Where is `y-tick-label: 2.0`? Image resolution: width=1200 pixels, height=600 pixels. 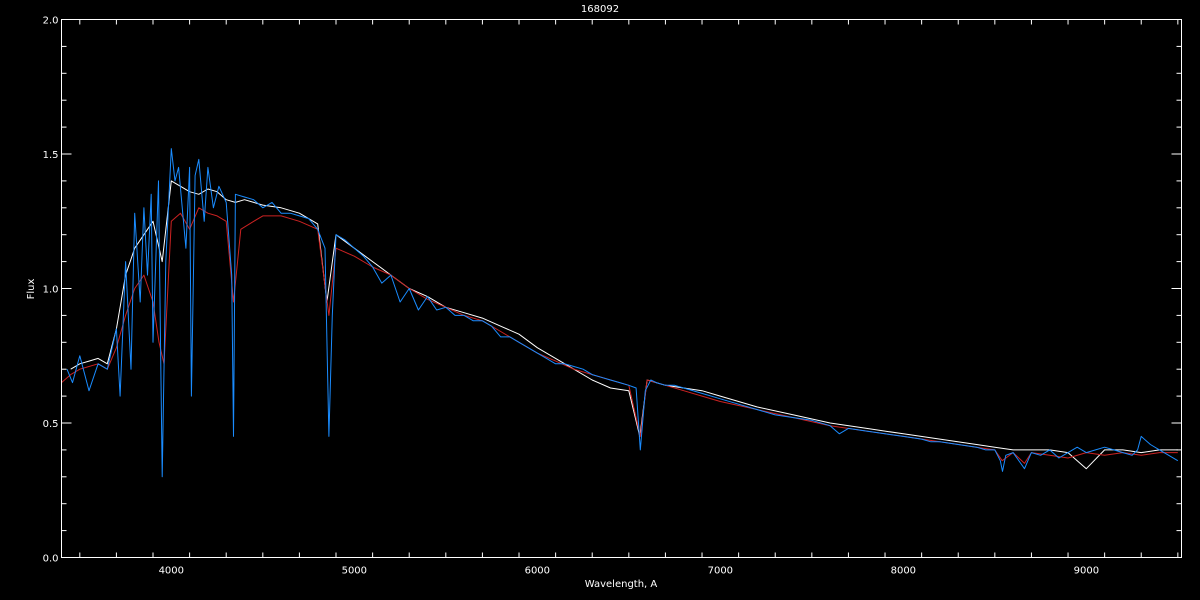 y-tick-label: 2.0 is located at coordinates (51, 21).